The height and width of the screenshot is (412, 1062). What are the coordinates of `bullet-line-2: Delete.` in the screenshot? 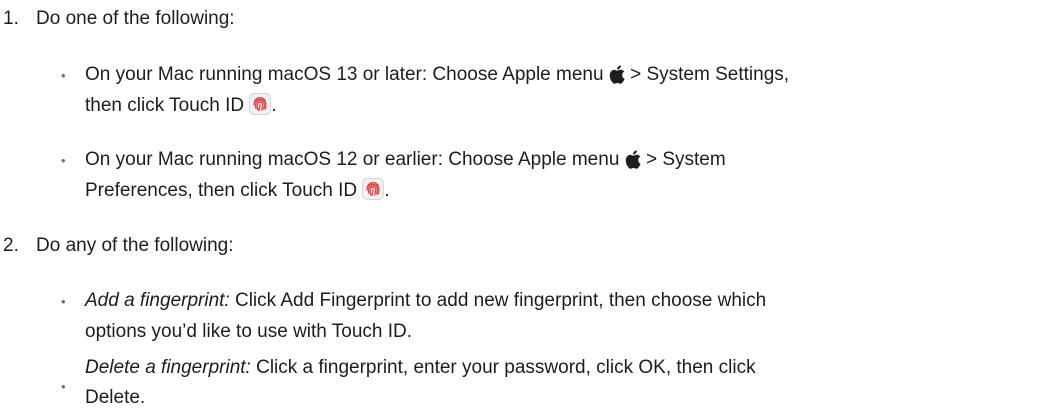 It's located at (115, 398).